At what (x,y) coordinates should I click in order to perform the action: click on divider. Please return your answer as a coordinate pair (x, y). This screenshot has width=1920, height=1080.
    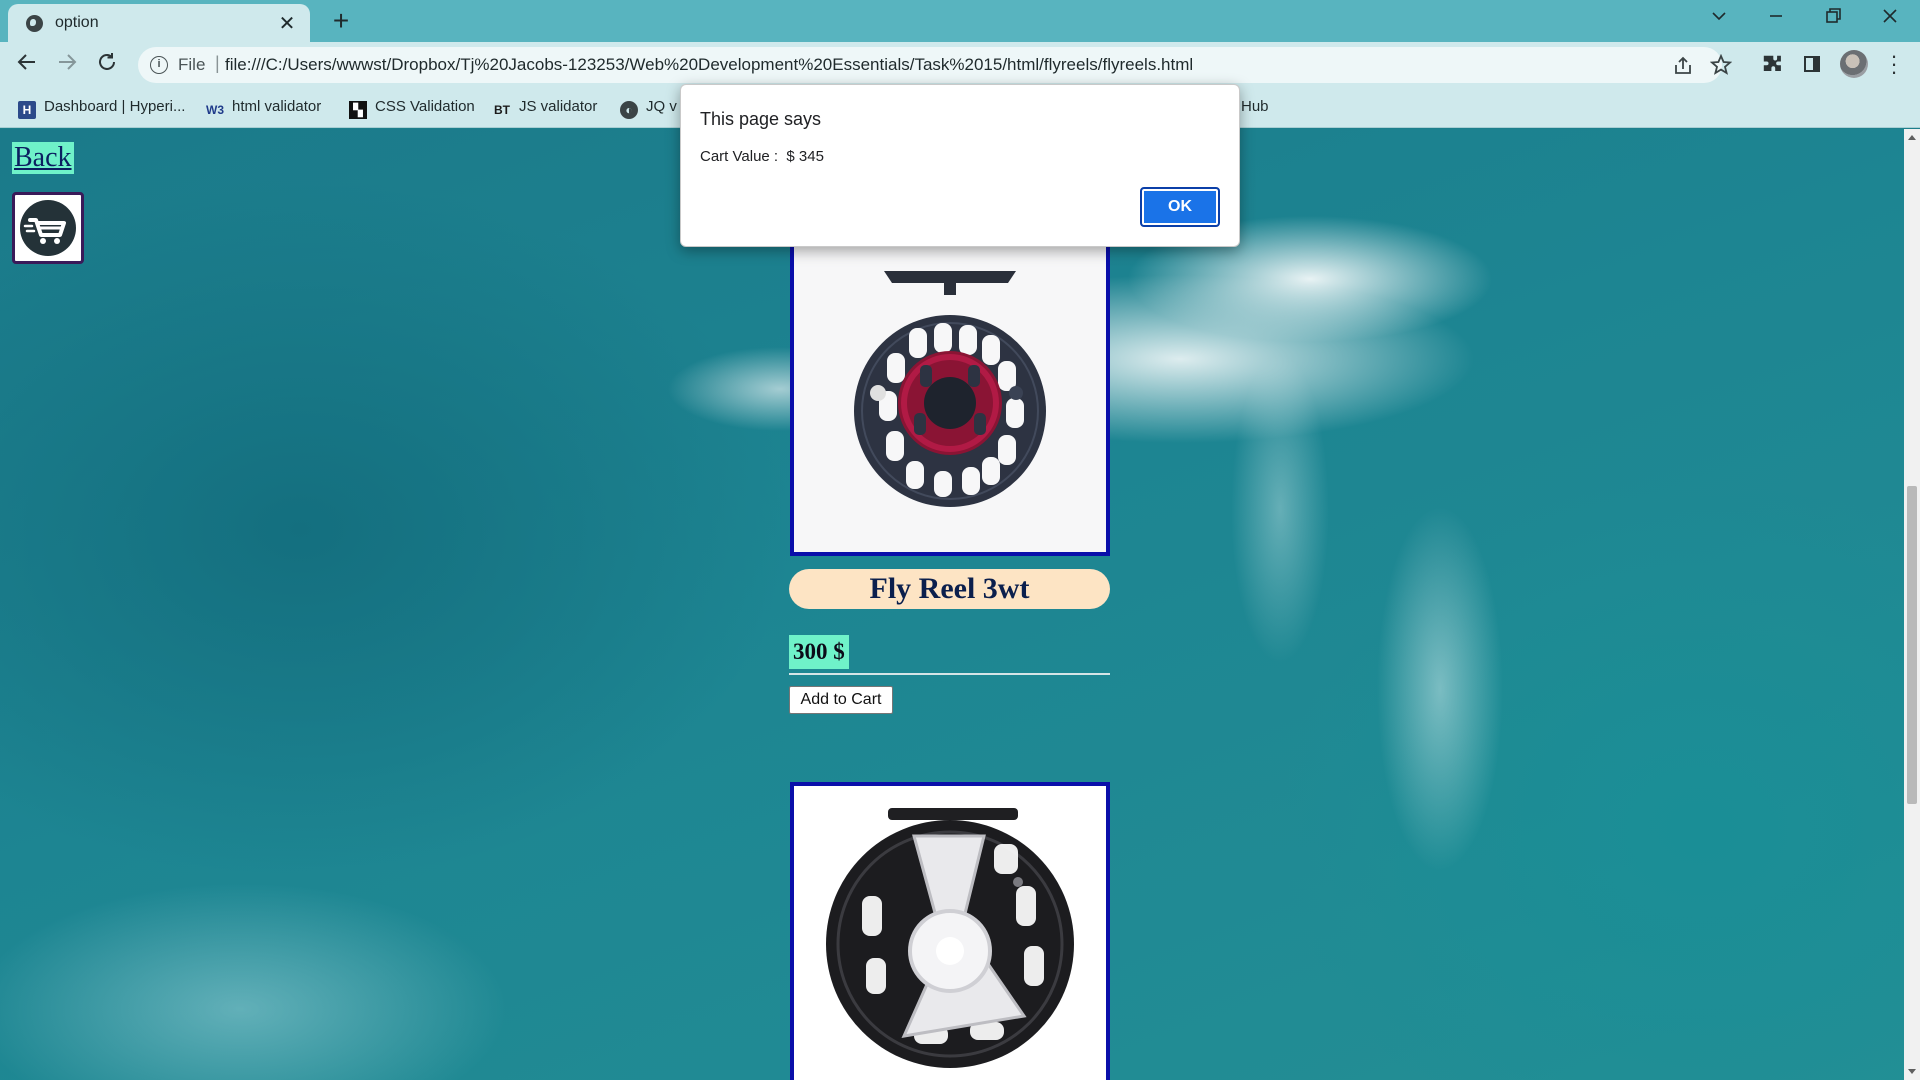
    Looking at the image, I should click on (949, 674).